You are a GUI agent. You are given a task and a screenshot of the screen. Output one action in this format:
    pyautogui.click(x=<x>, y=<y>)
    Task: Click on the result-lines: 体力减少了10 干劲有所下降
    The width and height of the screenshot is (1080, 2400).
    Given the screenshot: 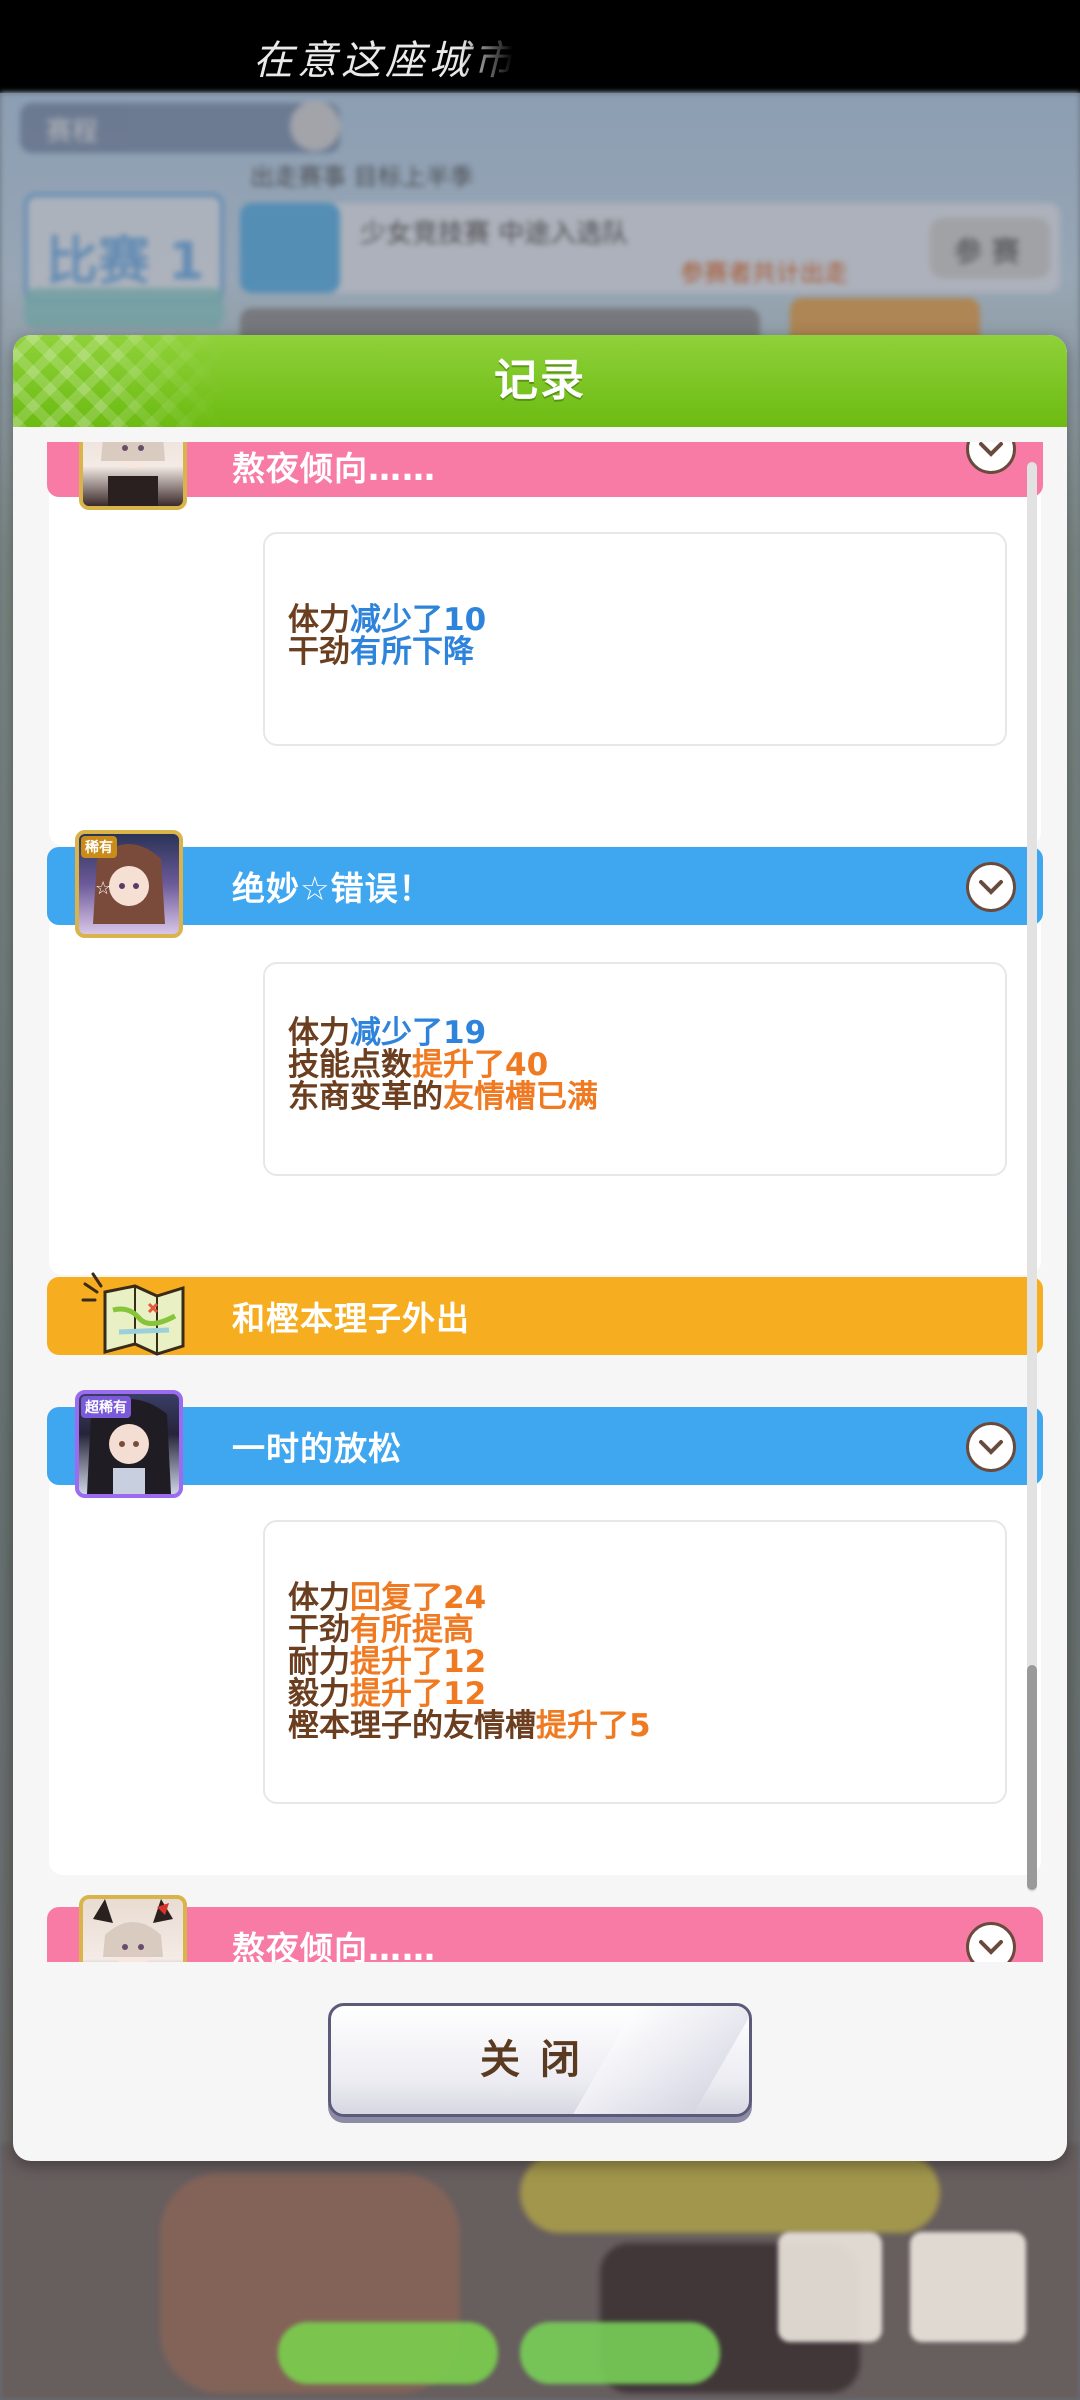 What is the action you would take?
    pyautogui.click(x=387, y=636)
    